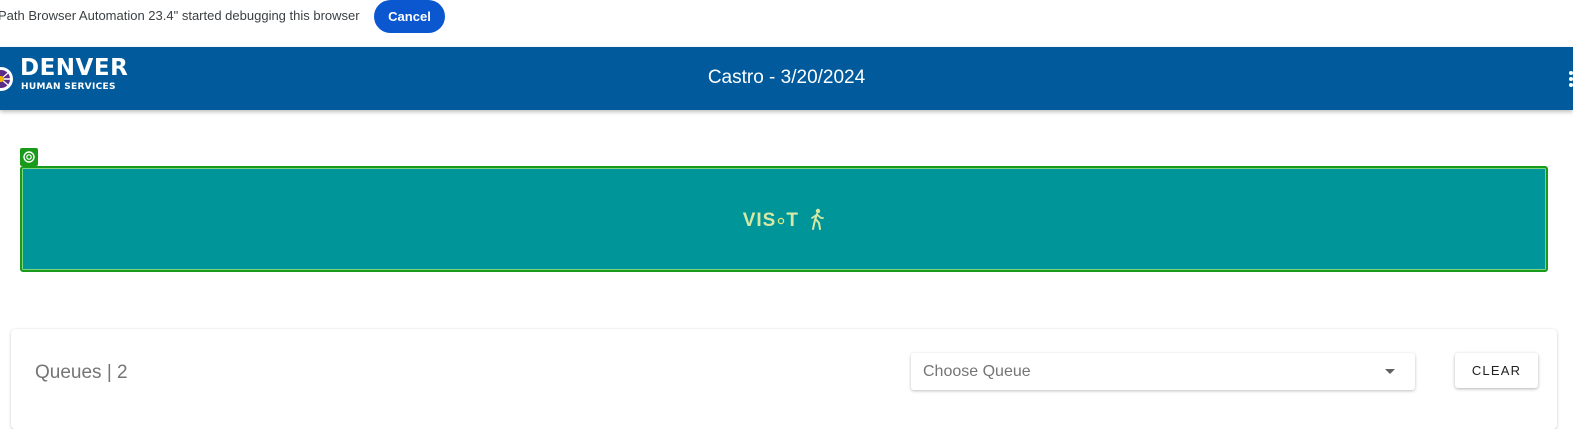 This screenshot has height=429, width=1573. I want to click on queues-title: Queues | 2, so click(81, 372).